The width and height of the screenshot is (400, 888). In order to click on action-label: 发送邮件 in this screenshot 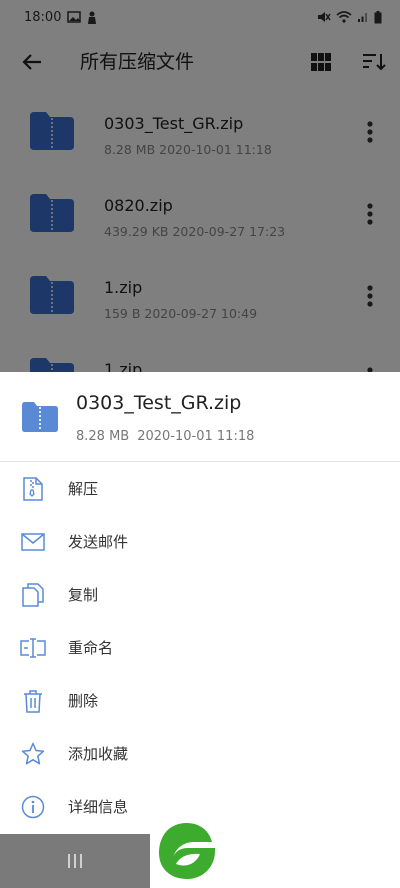, I will do `click(98, 542)`.